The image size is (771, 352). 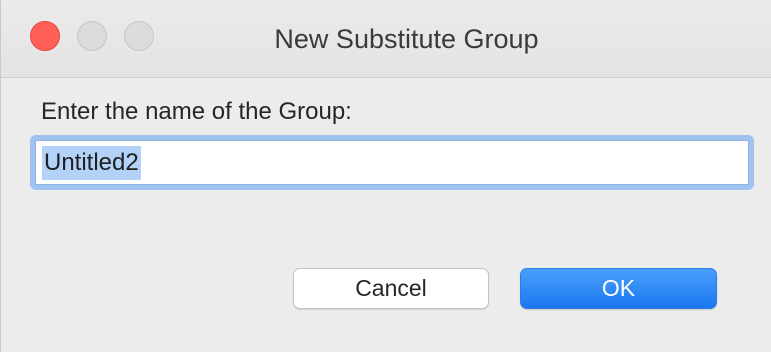 I want to click on window-title: New Substitute Group, so click(x=406, y=39).